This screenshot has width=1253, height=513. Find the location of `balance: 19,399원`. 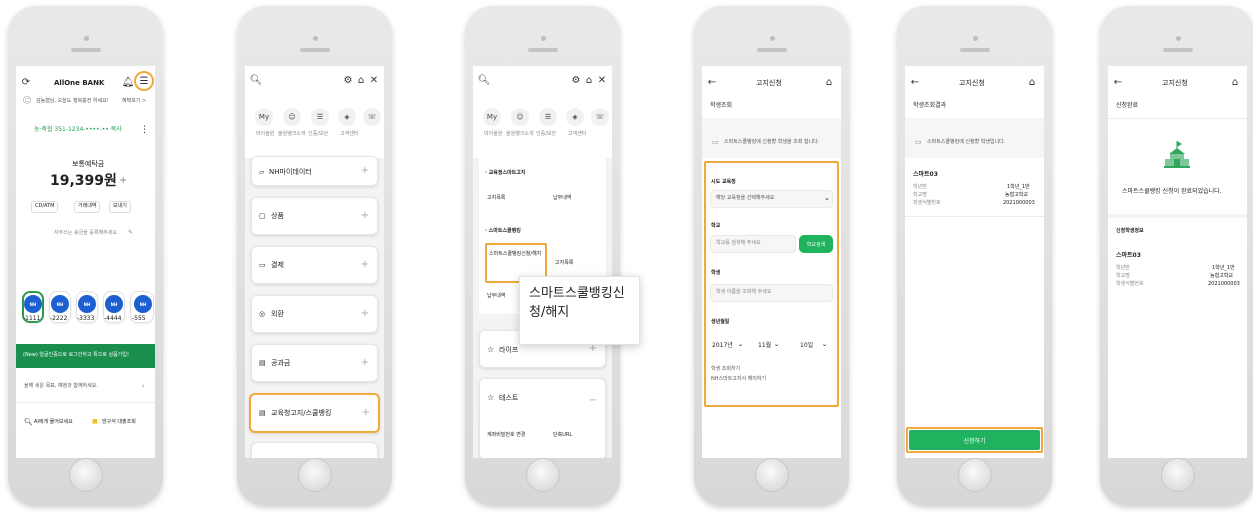

balance: 19,399원 is located at coordinates (83, 181).